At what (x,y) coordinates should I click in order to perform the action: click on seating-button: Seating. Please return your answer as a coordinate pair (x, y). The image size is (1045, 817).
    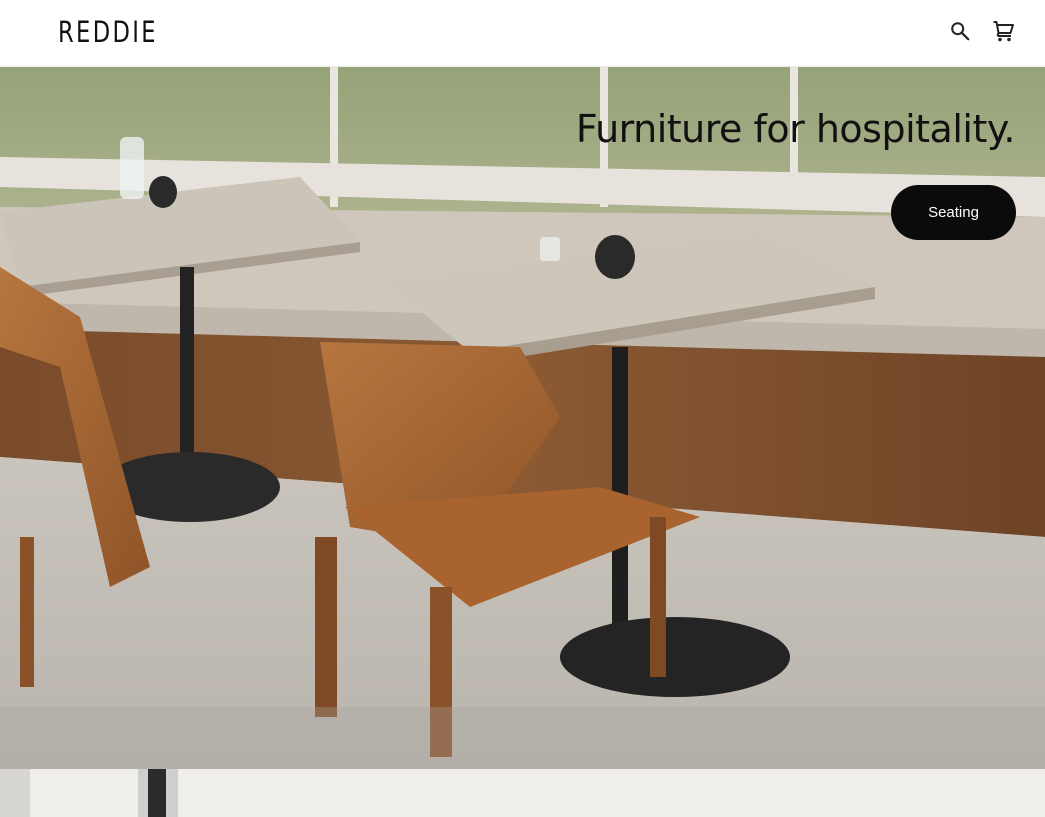
    Looking at the image, I should click on (953, 212).